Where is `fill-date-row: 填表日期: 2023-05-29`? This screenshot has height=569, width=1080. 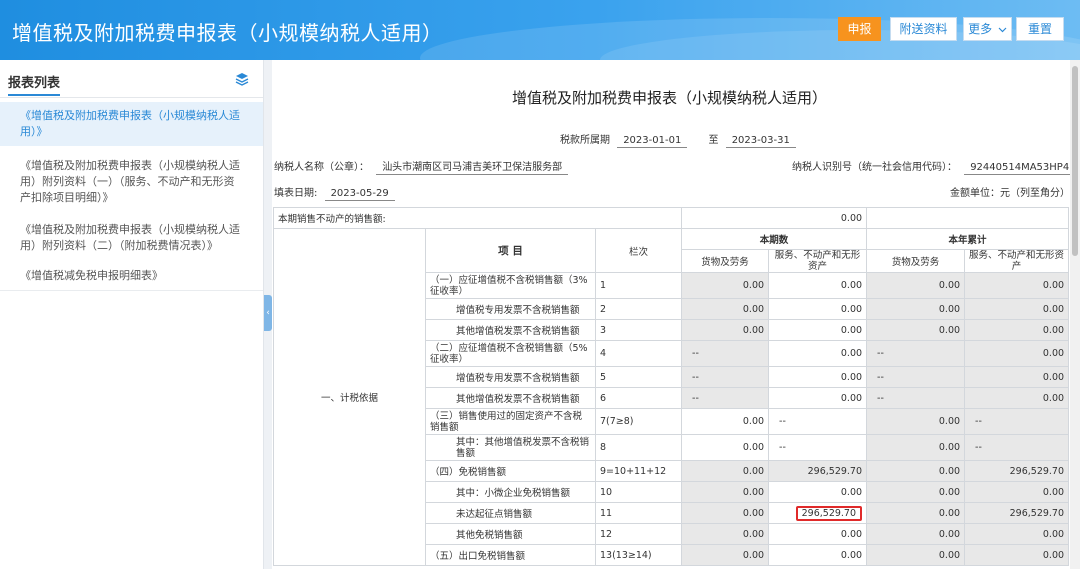
fill-date-row: 填表日期: 2023-05-29 is located at coordinates (336, 192).